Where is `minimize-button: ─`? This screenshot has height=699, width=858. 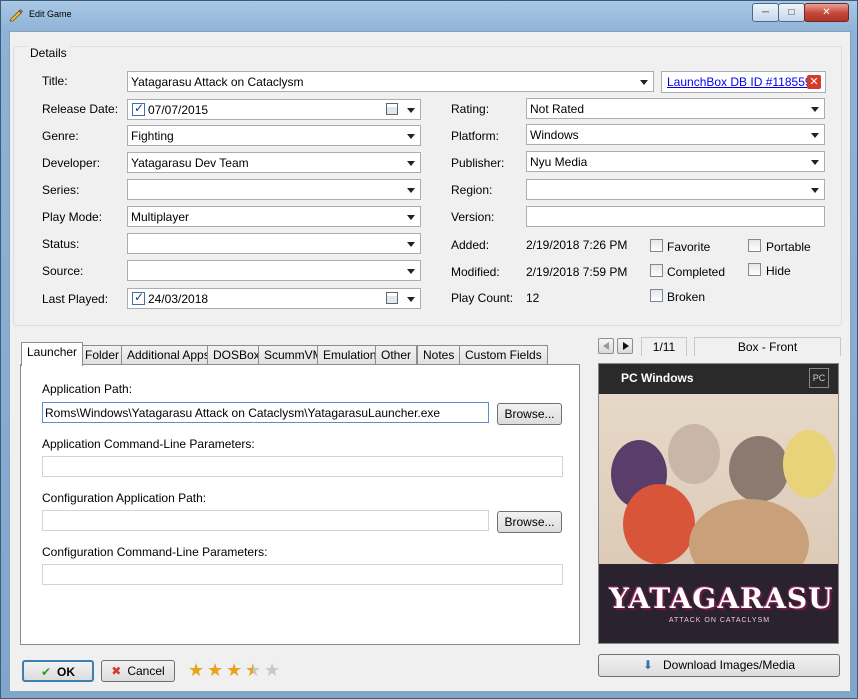 minimize-button: ─ is located at coordinates (765, 12).